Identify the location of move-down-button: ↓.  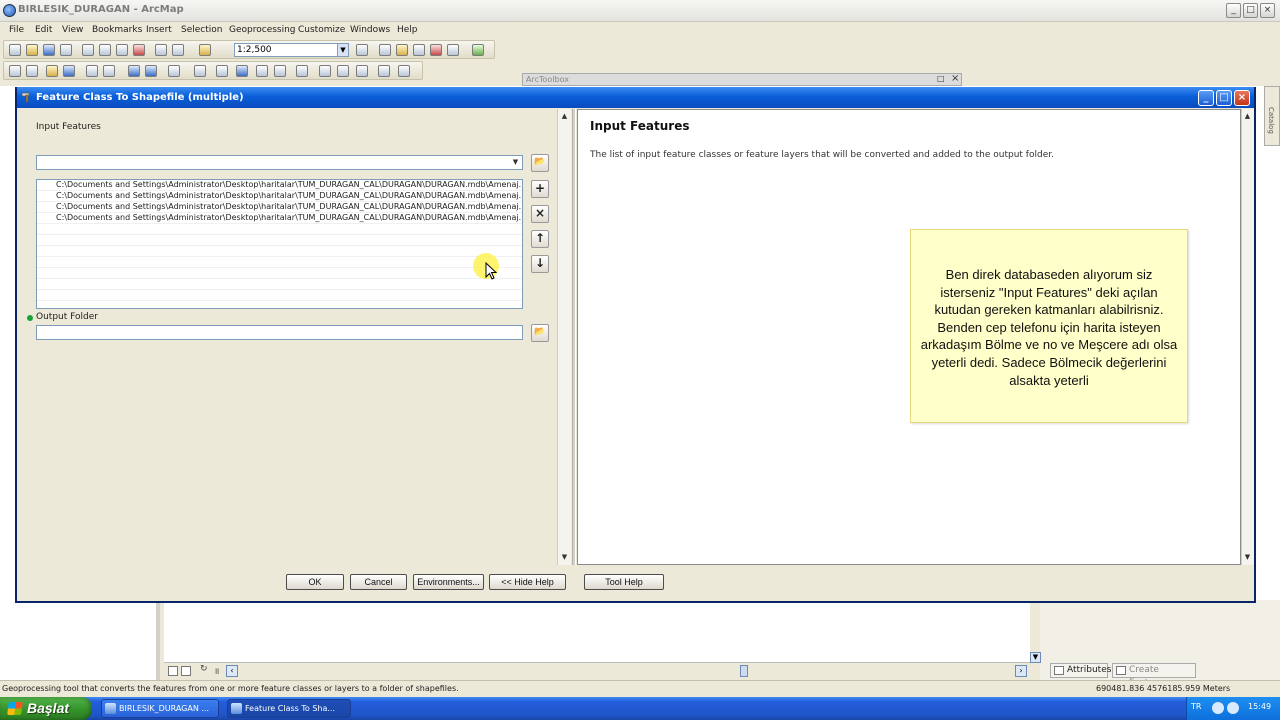
(540, 264).